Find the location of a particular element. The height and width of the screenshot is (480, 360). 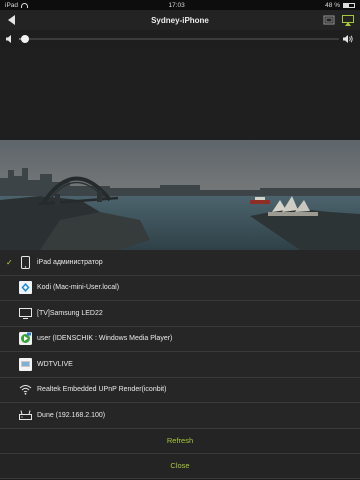

tv-icon is located at coordinates (25, 313).